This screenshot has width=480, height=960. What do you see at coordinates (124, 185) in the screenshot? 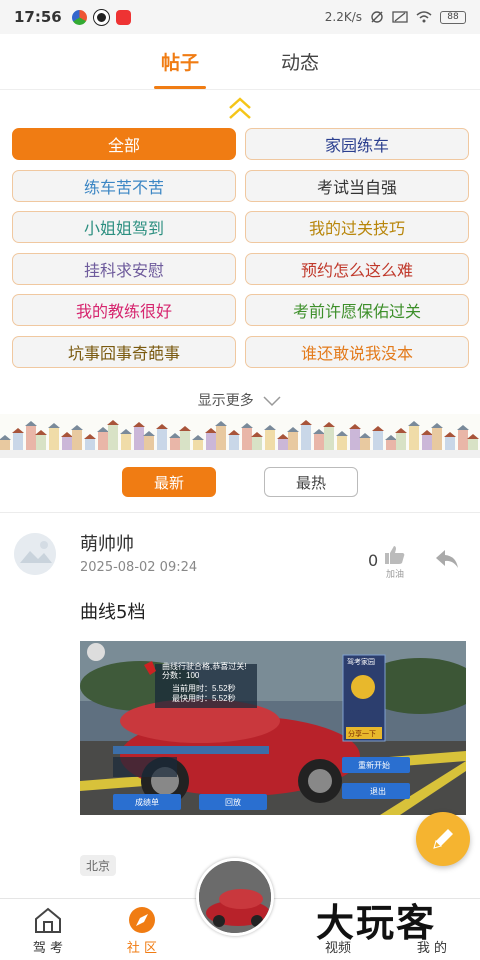
I see `category-chip: 练车苦不苦` at bounding box center [124, 185].